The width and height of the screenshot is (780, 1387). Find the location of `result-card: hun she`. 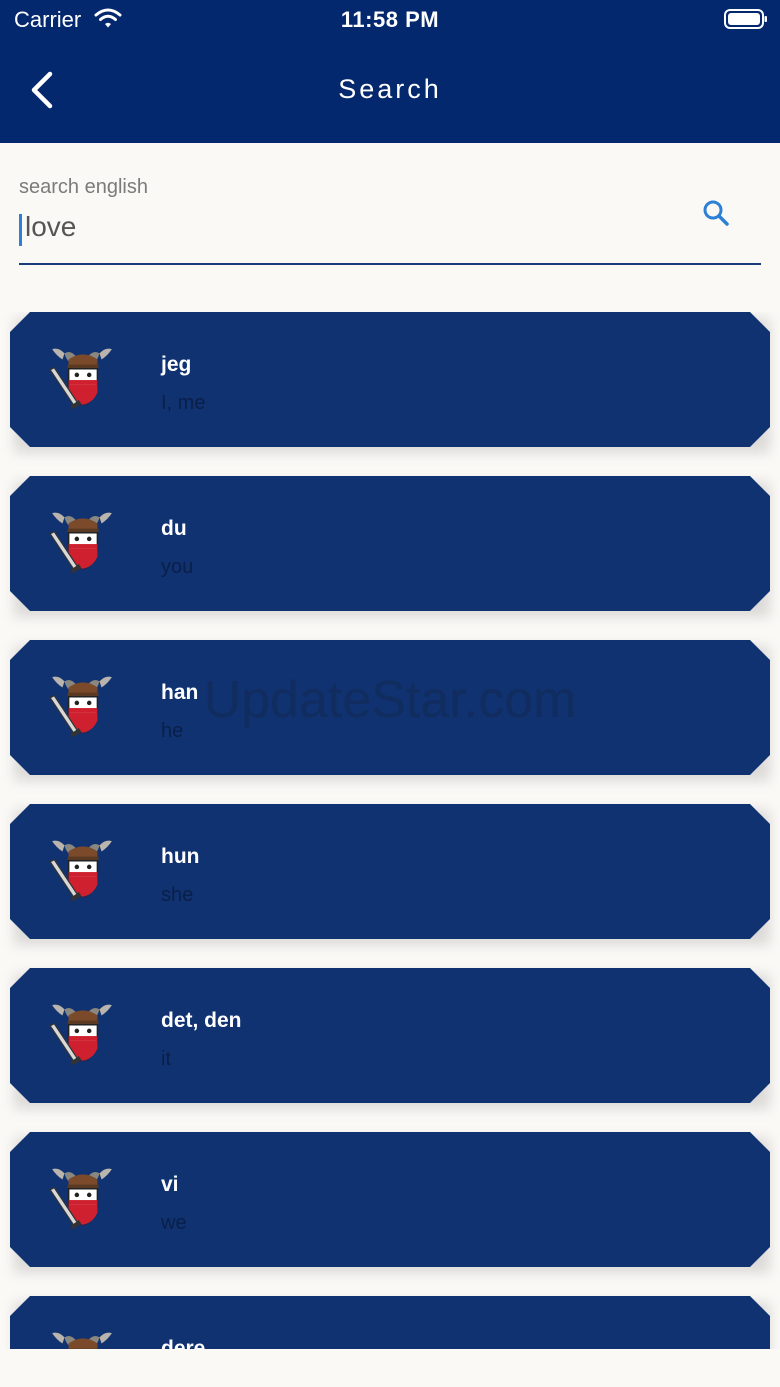

result-card: hun she is located at coordinates (390, 871).